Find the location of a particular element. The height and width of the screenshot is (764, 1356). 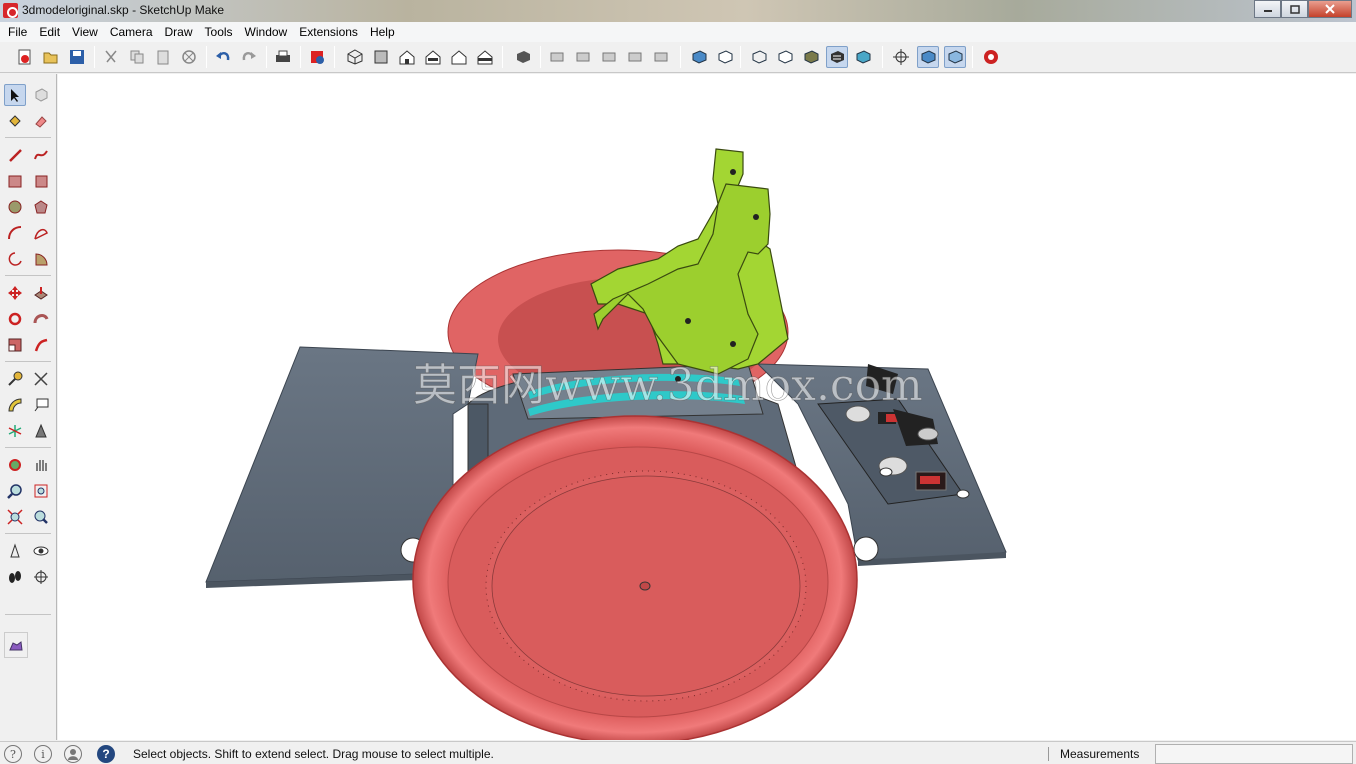

back-edges-icon is located at coordinates (725, 57).